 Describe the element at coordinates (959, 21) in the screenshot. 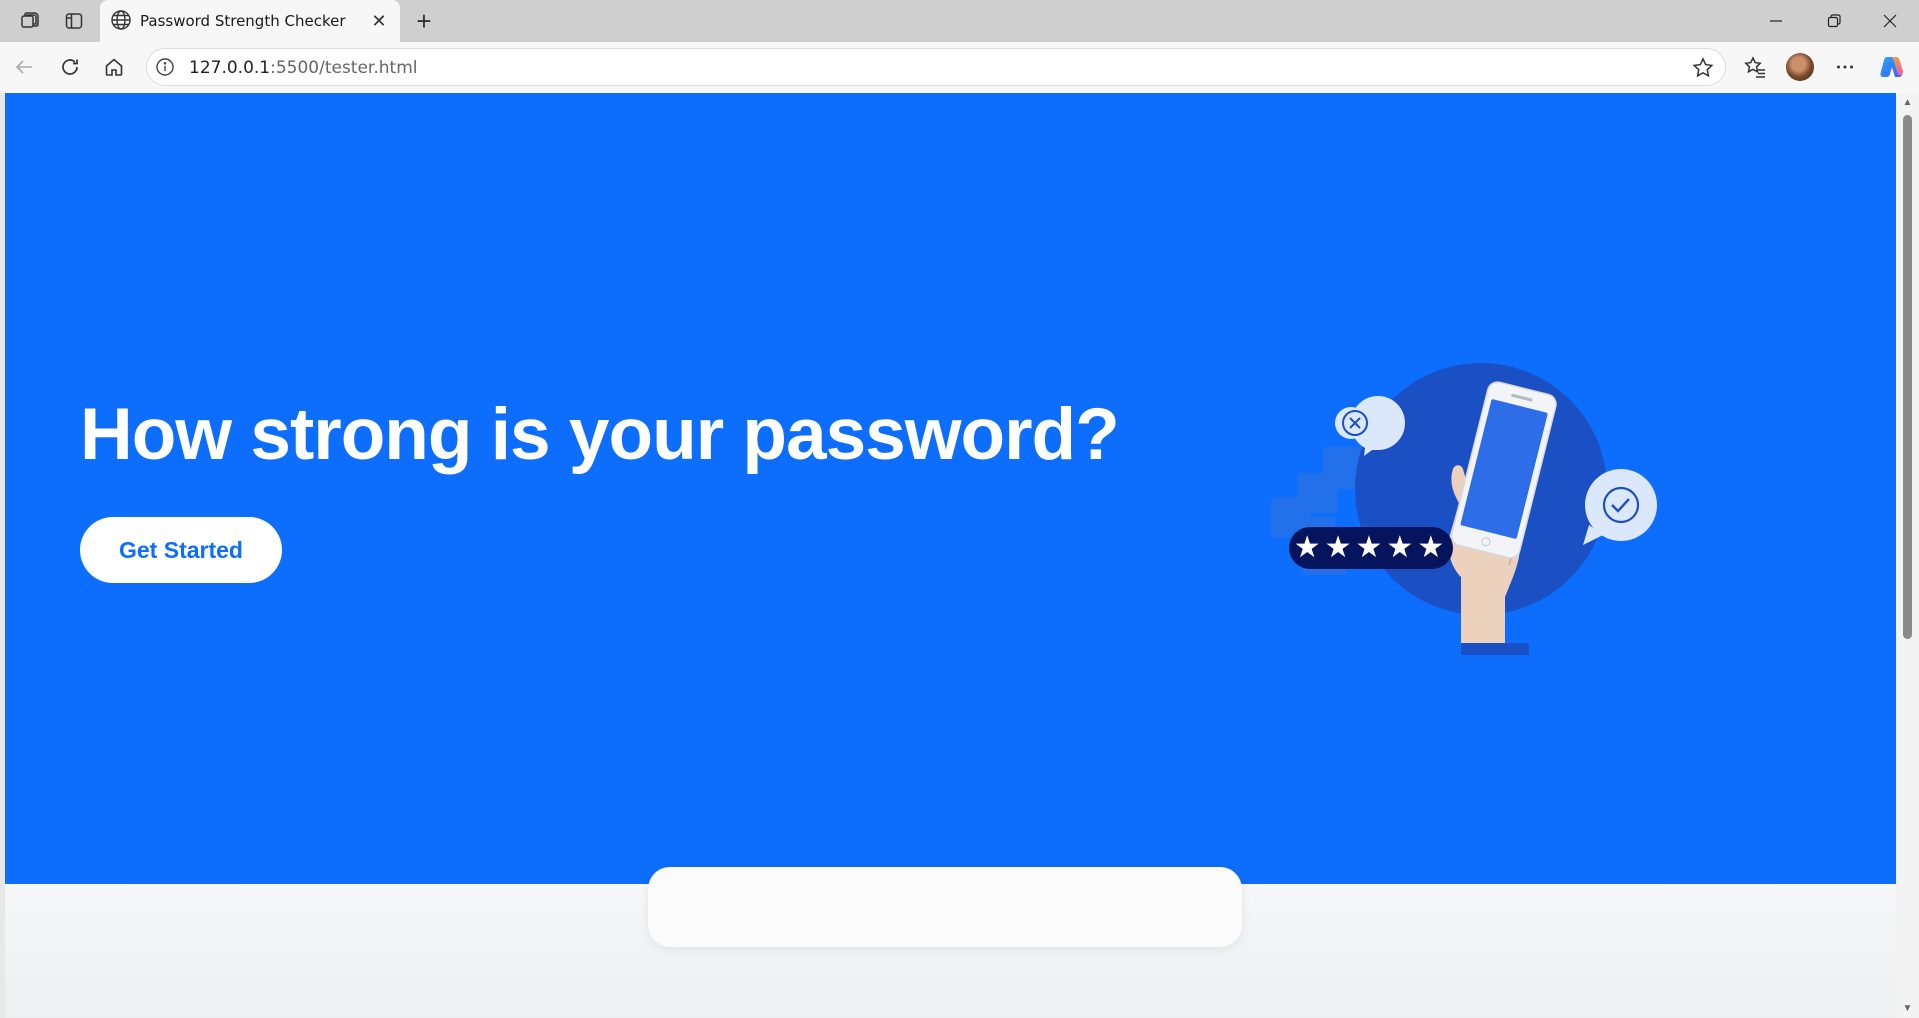

I see `title-bar: Password Strength Checker ✕ +` at that location.